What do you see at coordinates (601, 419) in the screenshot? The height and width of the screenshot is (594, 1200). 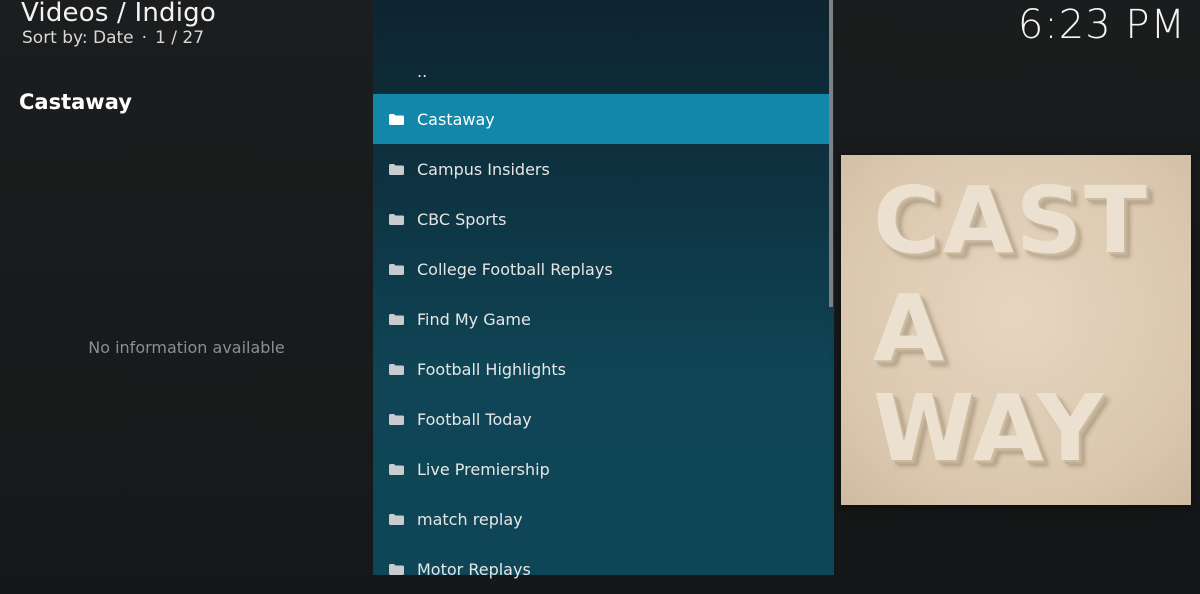 I see `list-item: Football Today` at bounding box center [601, 419].